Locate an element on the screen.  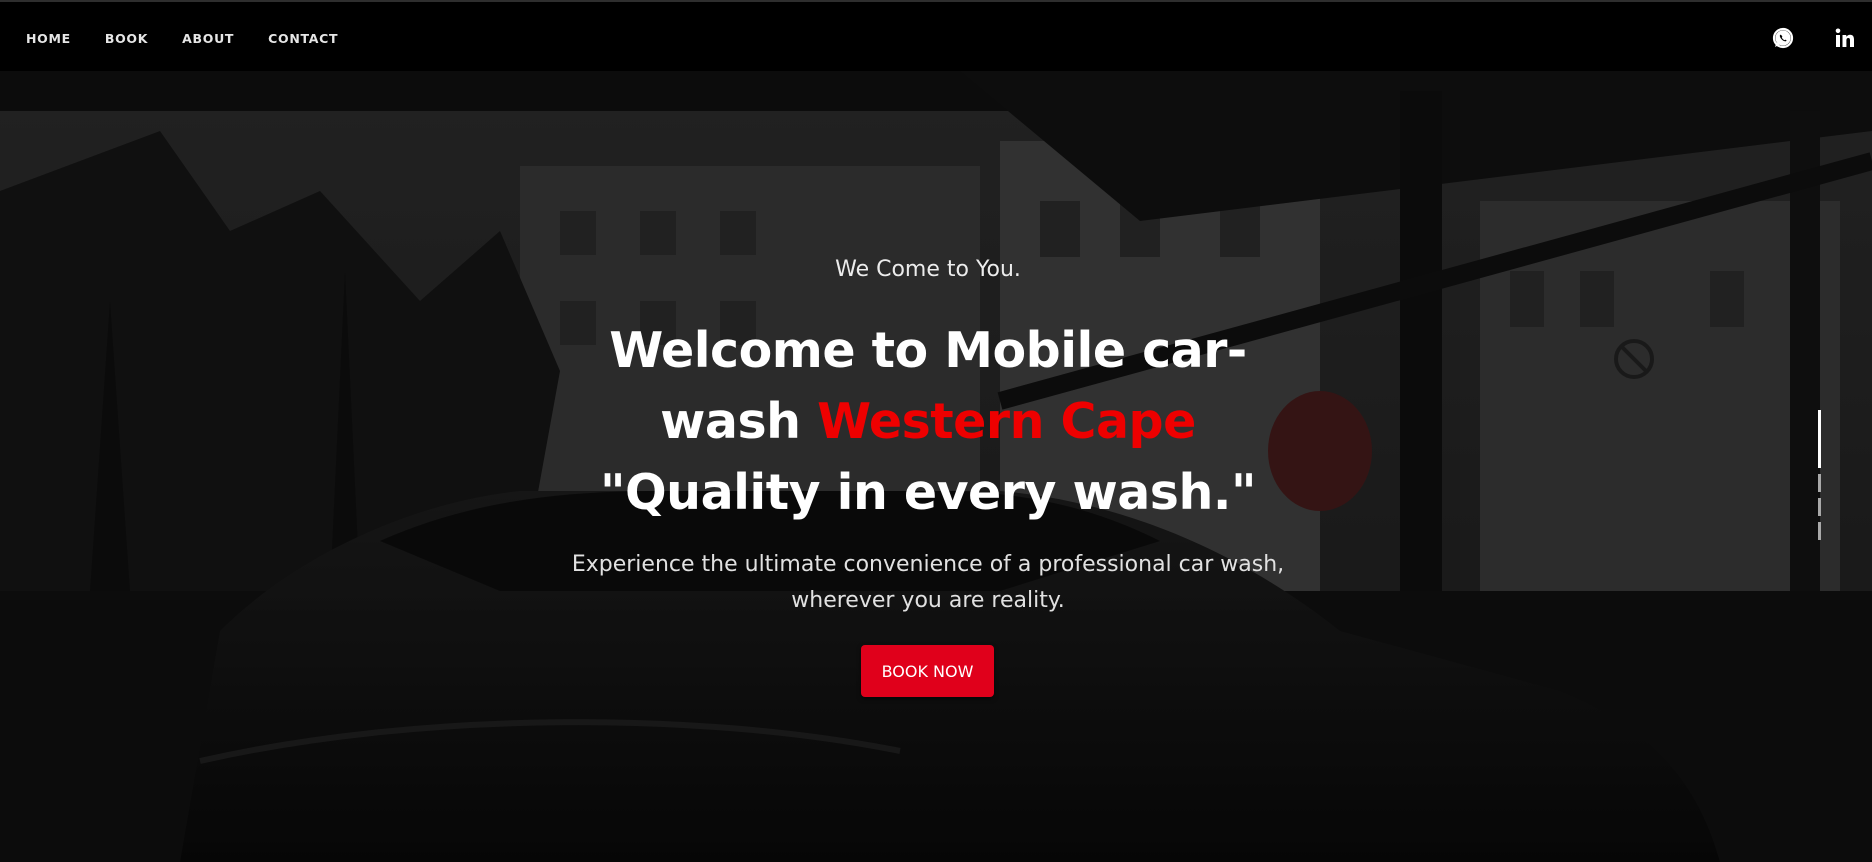
main-nav: HOME BOOK ABOUT CONTACT is located at coordinates (182, 37).